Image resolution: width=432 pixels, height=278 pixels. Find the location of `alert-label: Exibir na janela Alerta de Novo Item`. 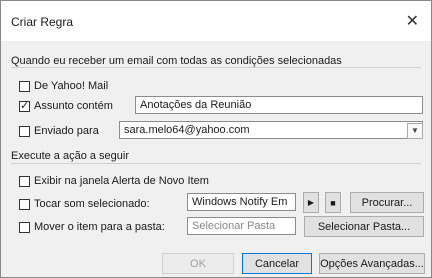

alert-label: Exibir na janela Alerta de Novo Item is located at coordinates (121, 181).